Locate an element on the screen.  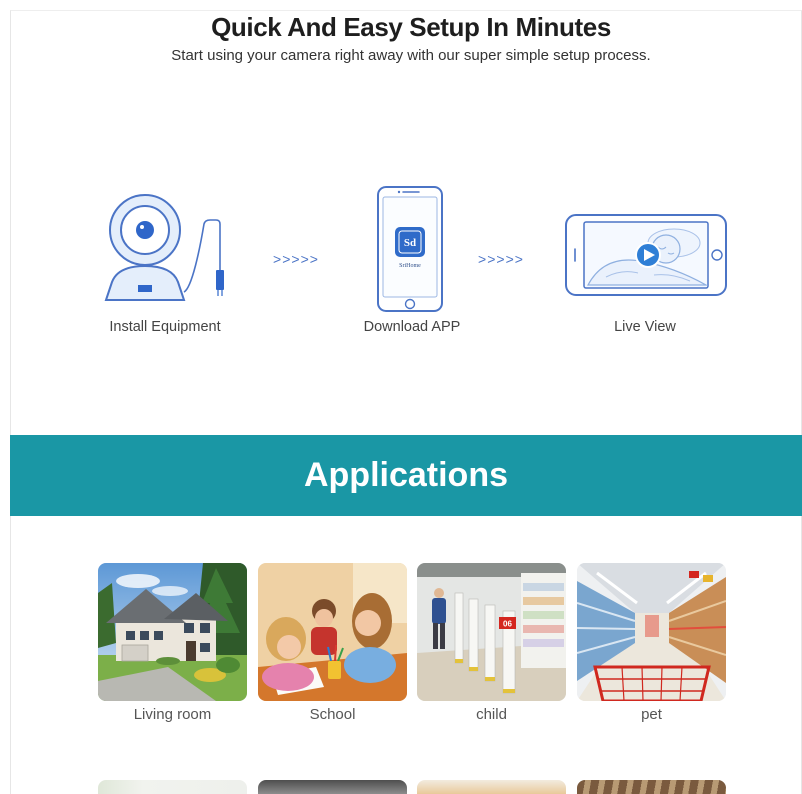
camera-icon is located at coordinates (164, 247).